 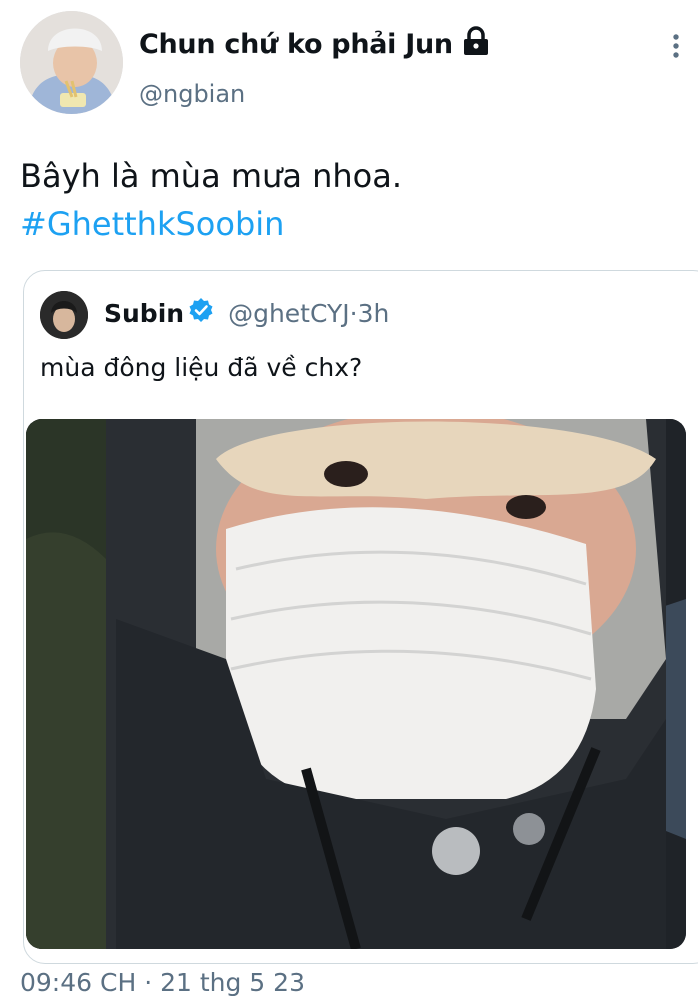 I want to click on verified-badge-icon, so click(x=201, y=313).